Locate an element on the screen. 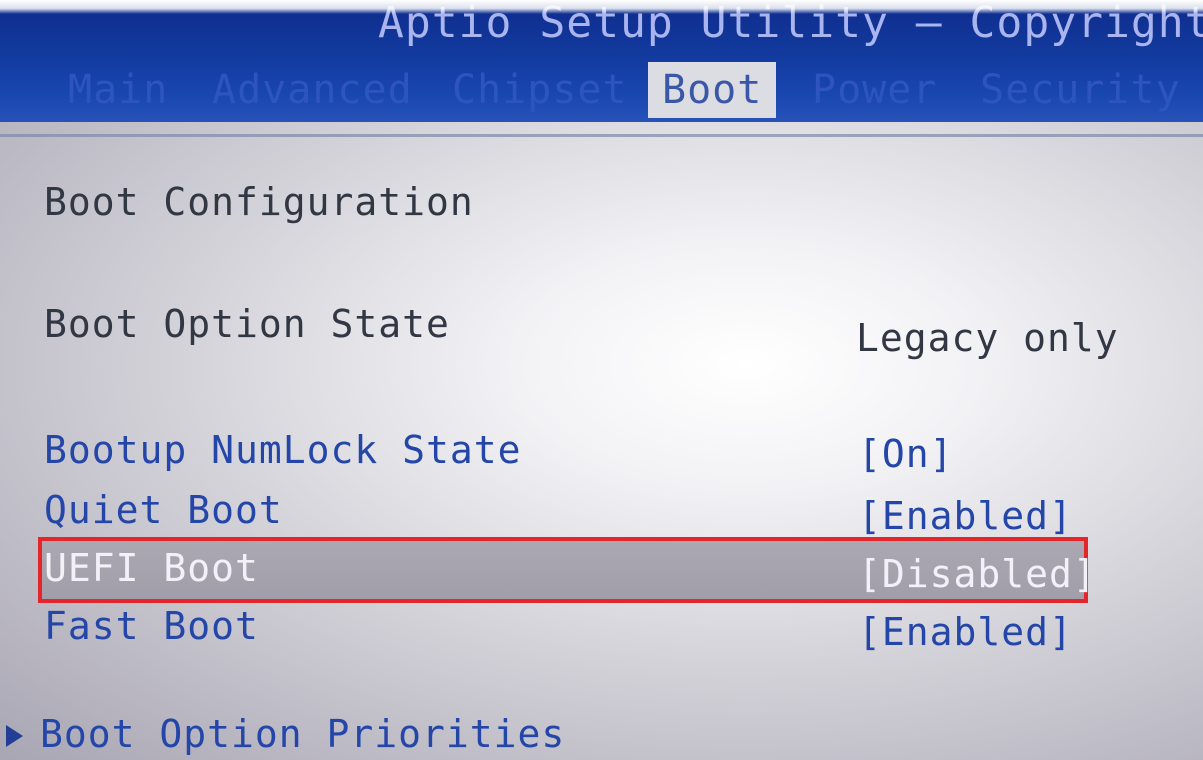 The width and height of the screenshot is (1203, 760). utility-title: Aptio Setup Utility – Copyright (C is located at coordinates (790, 24).